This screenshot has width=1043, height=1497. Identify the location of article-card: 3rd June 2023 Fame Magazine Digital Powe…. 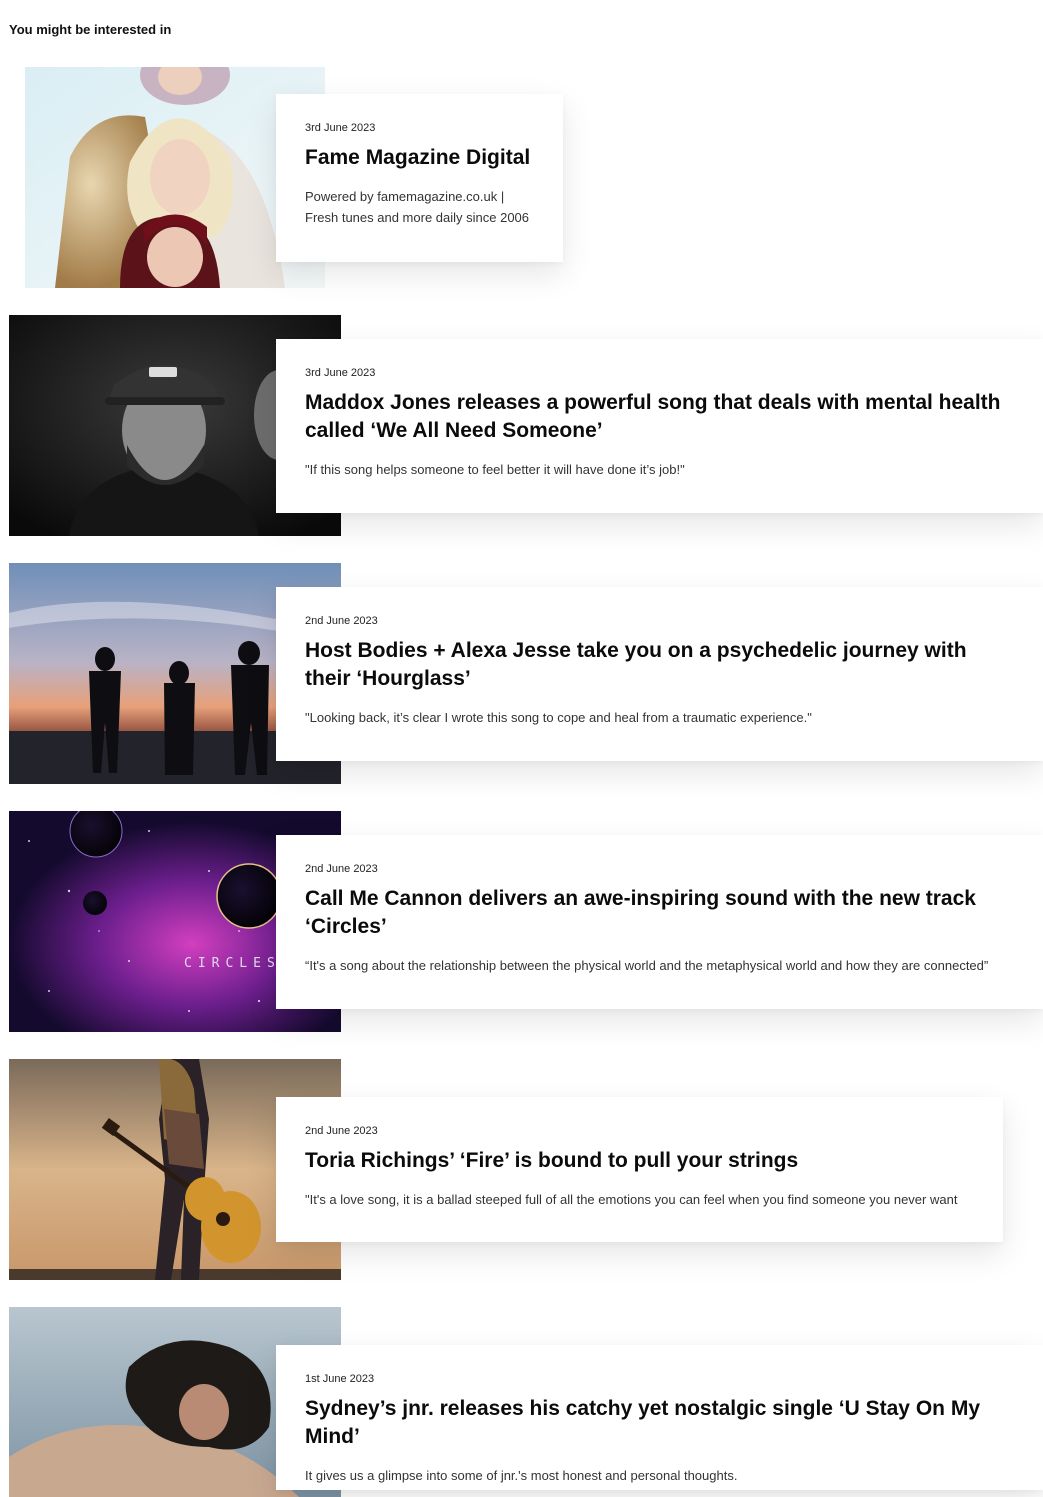
(419, 178).